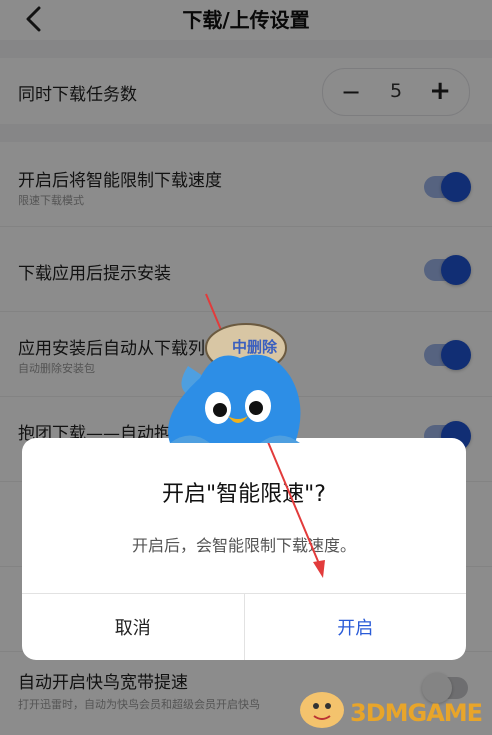 This screenshot has width=492, height=735. Describe the element at coordinates (416, 713) in the screenshot. I see `watermark-brand-text: 3DMGAME` at that location.